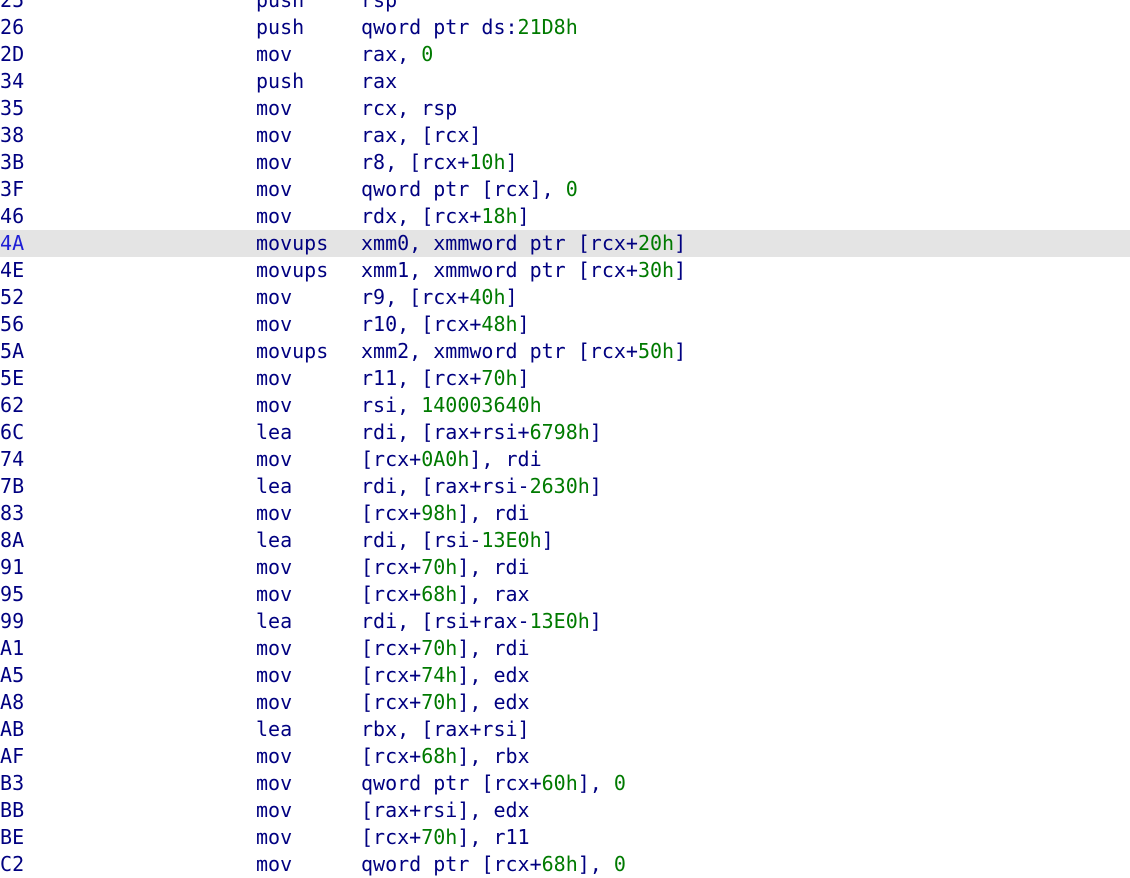  What do you see at coordinates (565, 405) in the screenshot?
I see `instruction-row: 062 mov rsi, 140003640h` at bounding box center [565, 405].